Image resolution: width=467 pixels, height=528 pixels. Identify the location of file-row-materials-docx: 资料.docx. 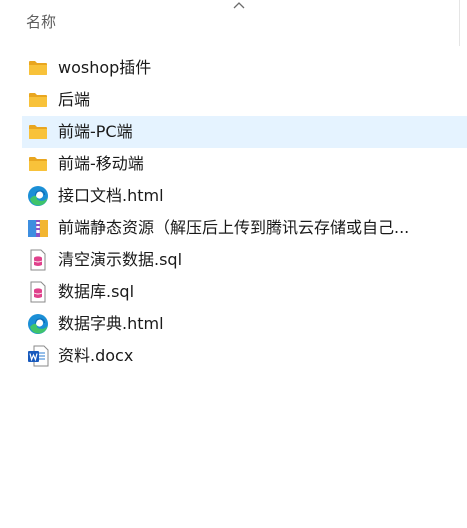
(244, 356).